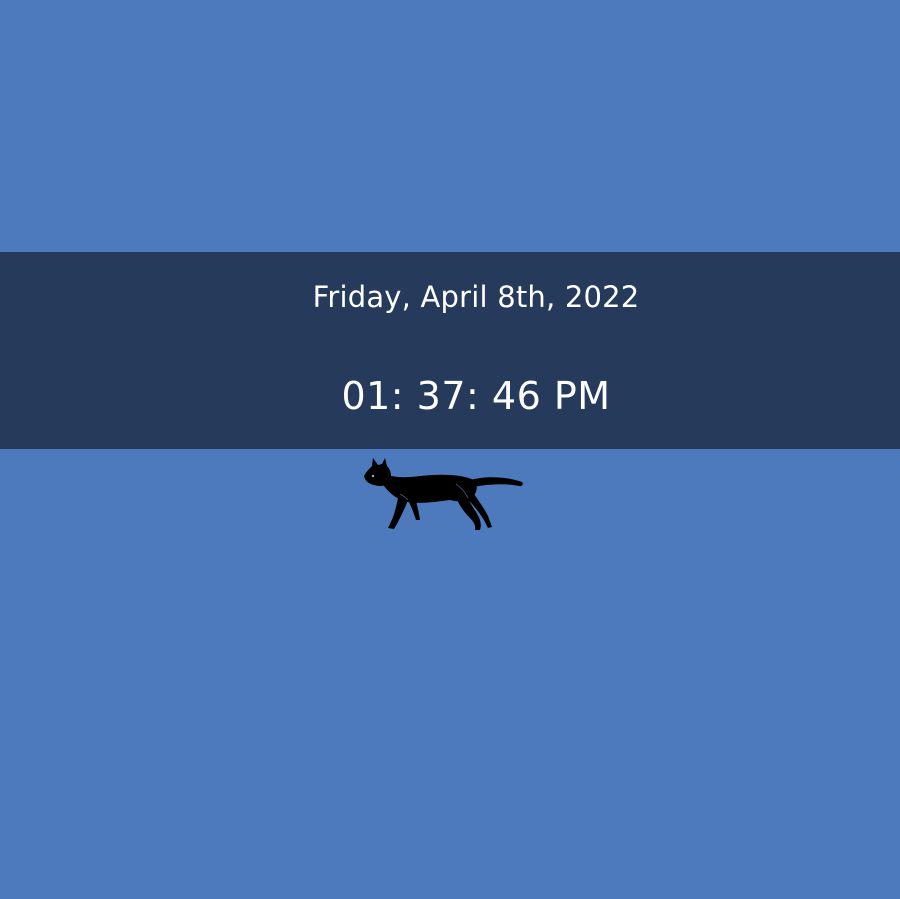 The image size is (900, 899). What do you see at coordinates (476, 396) in the screenshot?
I see `time-display: 01: 37: 46 PM` at bounding box center [476, 396].